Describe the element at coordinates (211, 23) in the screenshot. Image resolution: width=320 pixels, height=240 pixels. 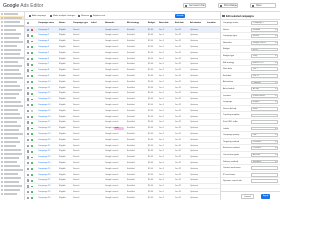
I see `column-header: Location` at that location.